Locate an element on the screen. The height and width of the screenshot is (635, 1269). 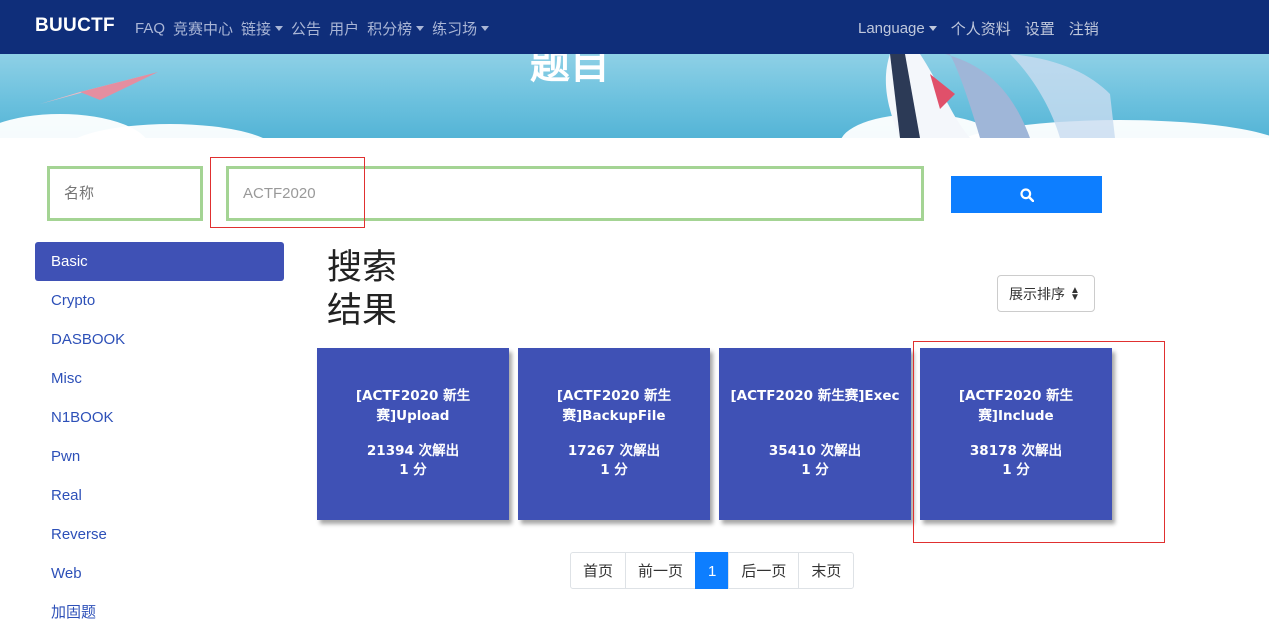
nav-item-links: 链接 is located at coordinates (262, 28).